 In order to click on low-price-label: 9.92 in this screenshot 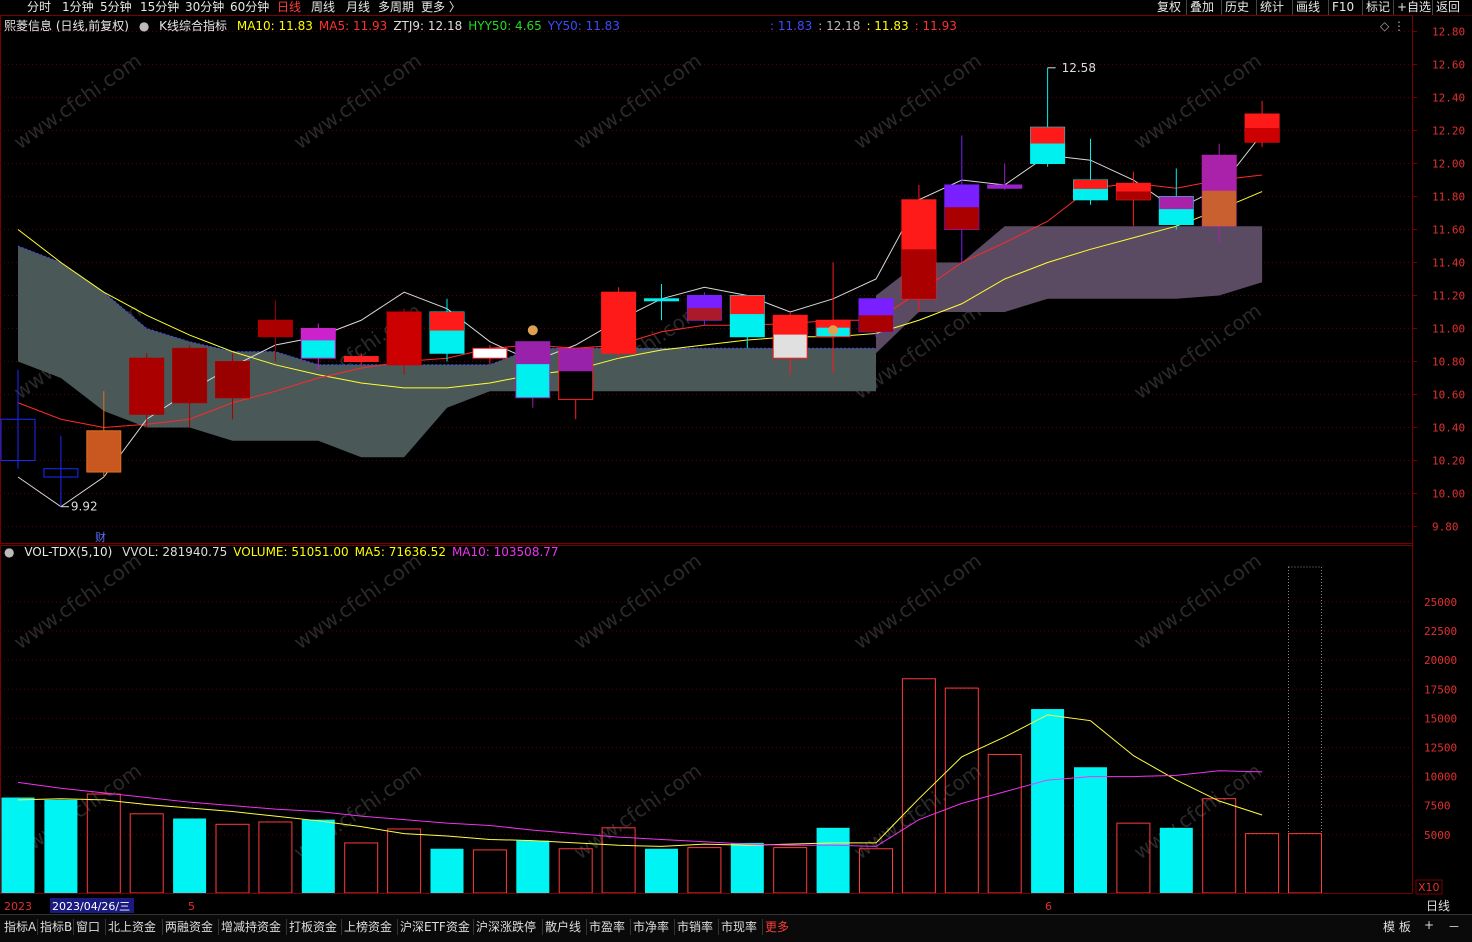, I will do `click(84, 507)`.